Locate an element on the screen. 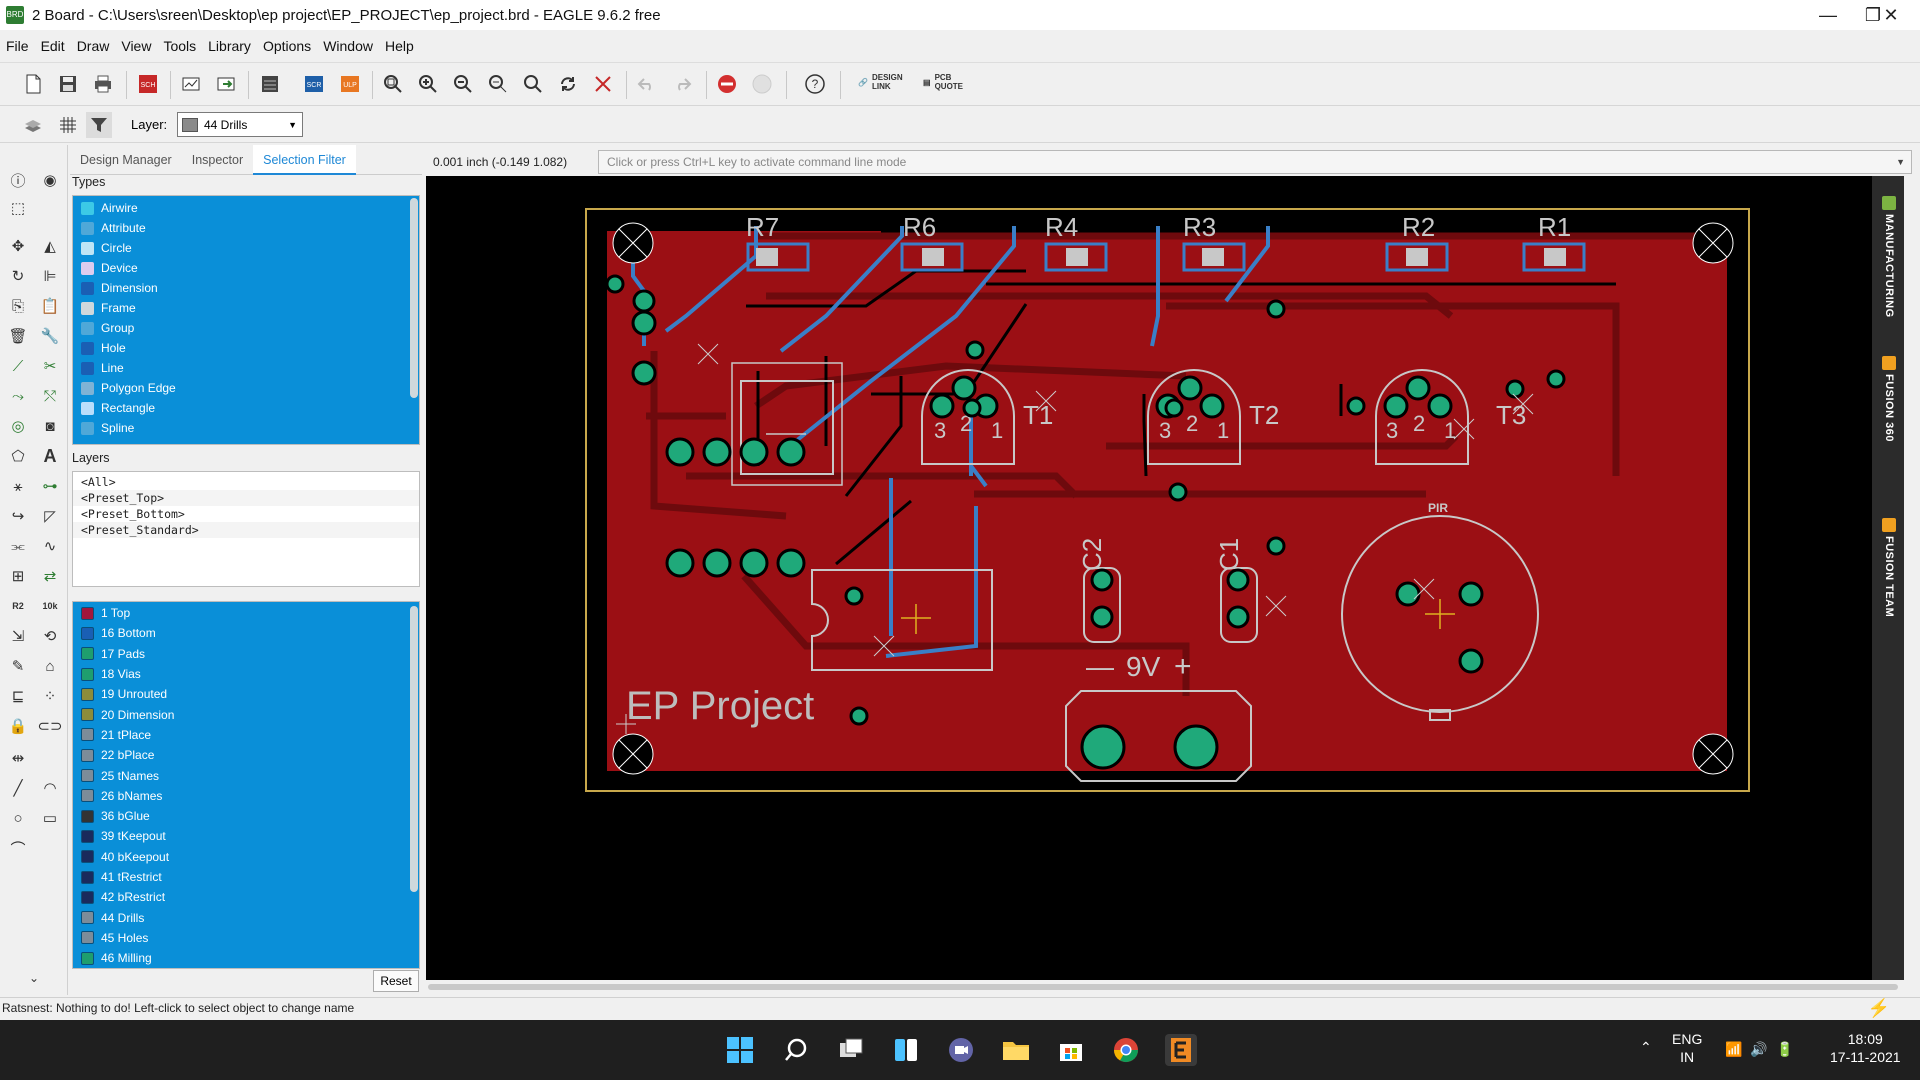 The width and height of the screenshot is (1920, 1080). file-explorer-icon is located at coordinates (1016, 1050).